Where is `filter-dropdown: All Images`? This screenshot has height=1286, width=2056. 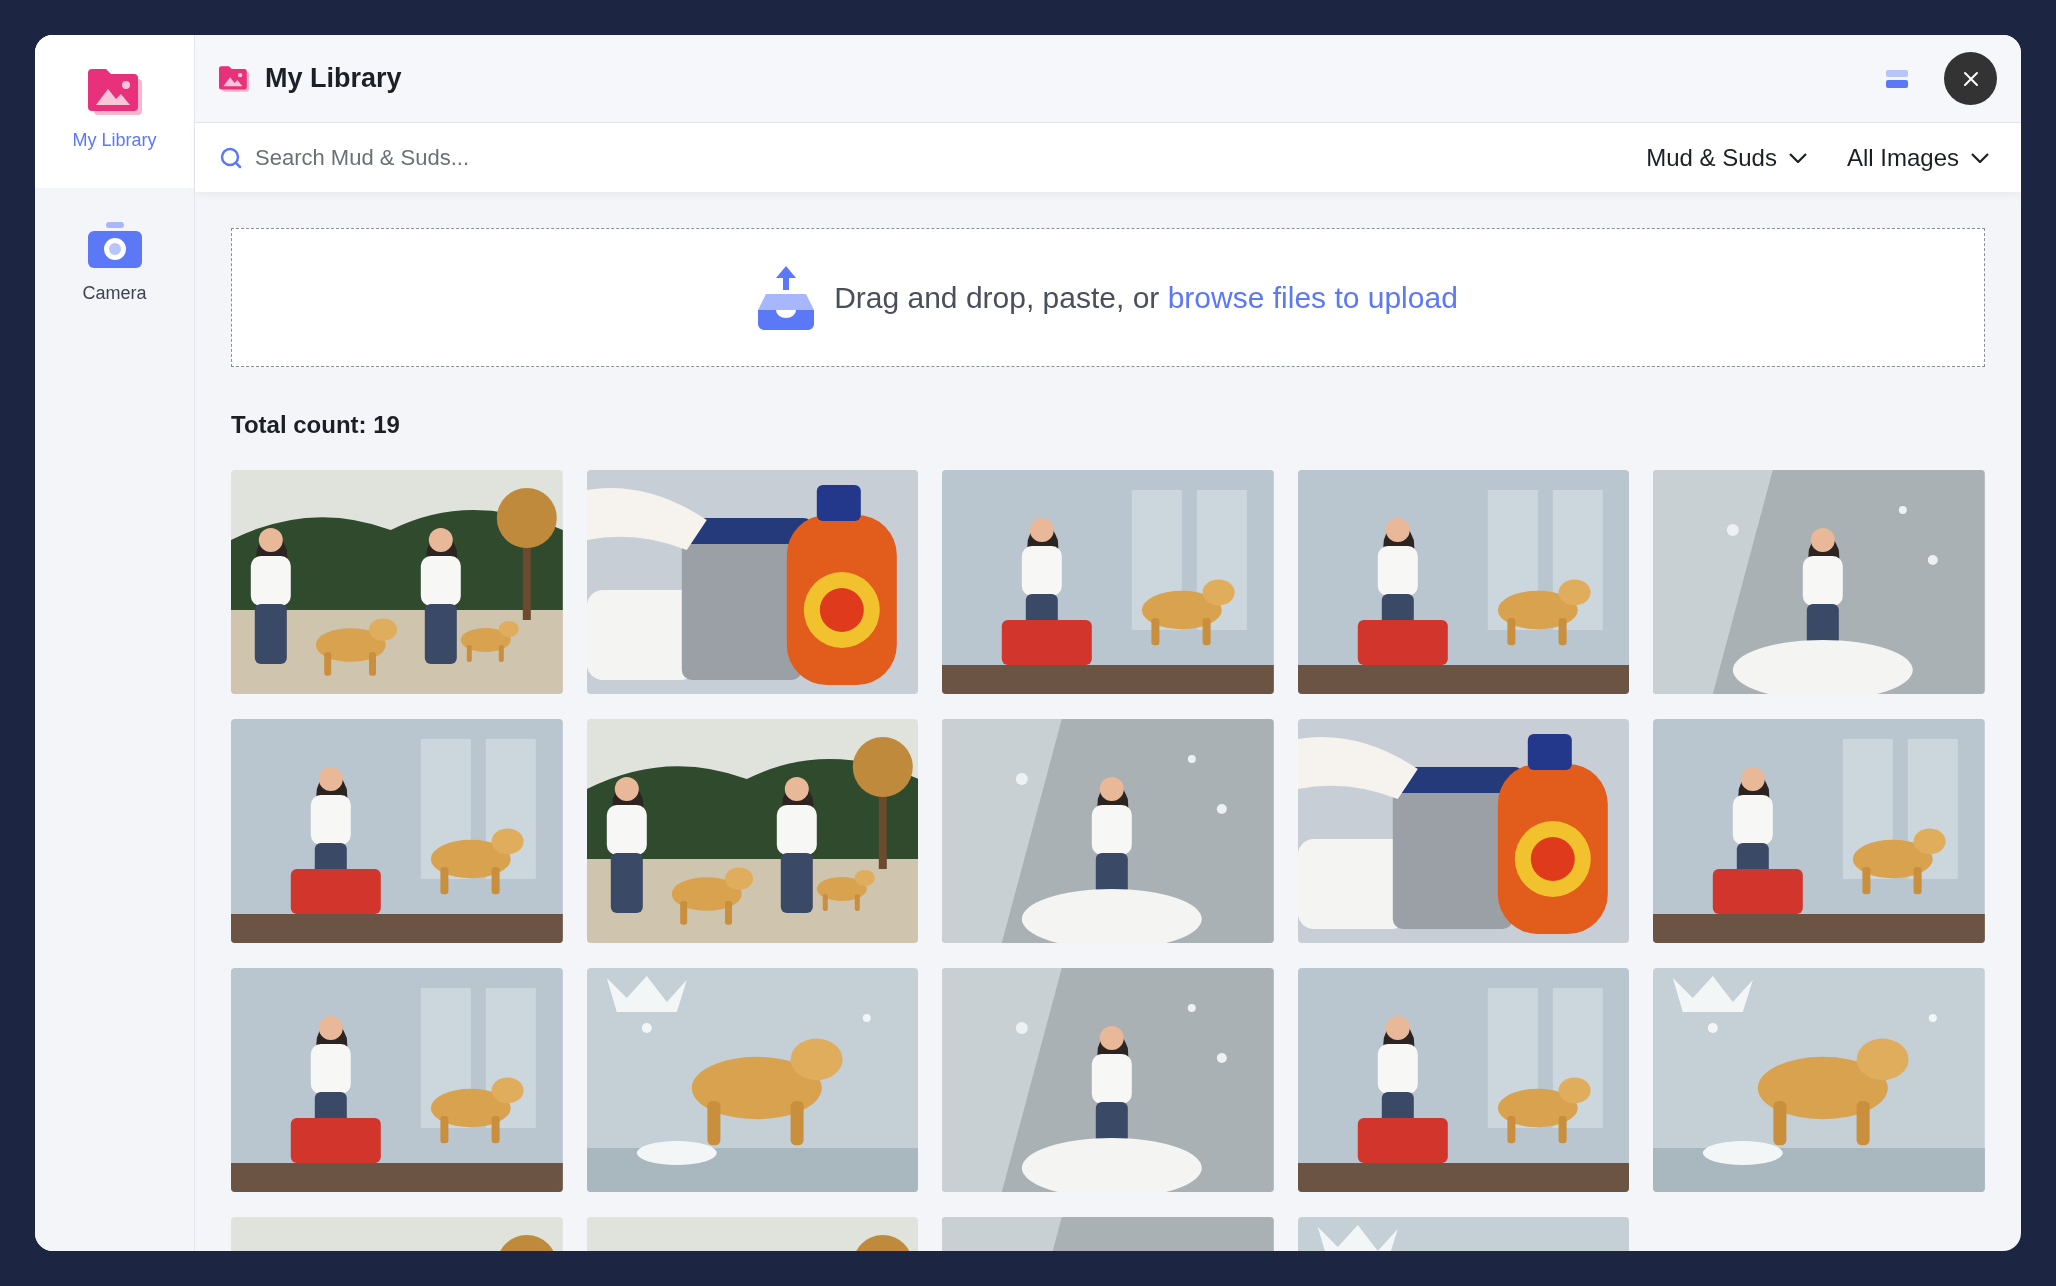
filter-dropdown: All Images is located at coordinates (1917, 157).